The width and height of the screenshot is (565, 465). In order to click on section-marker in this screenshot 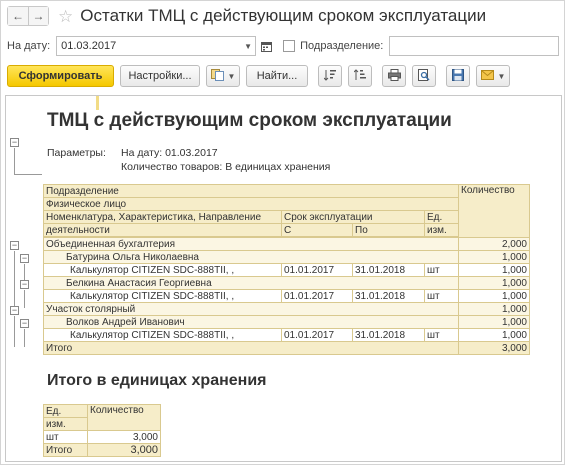, I will do `click(97, 103)`.